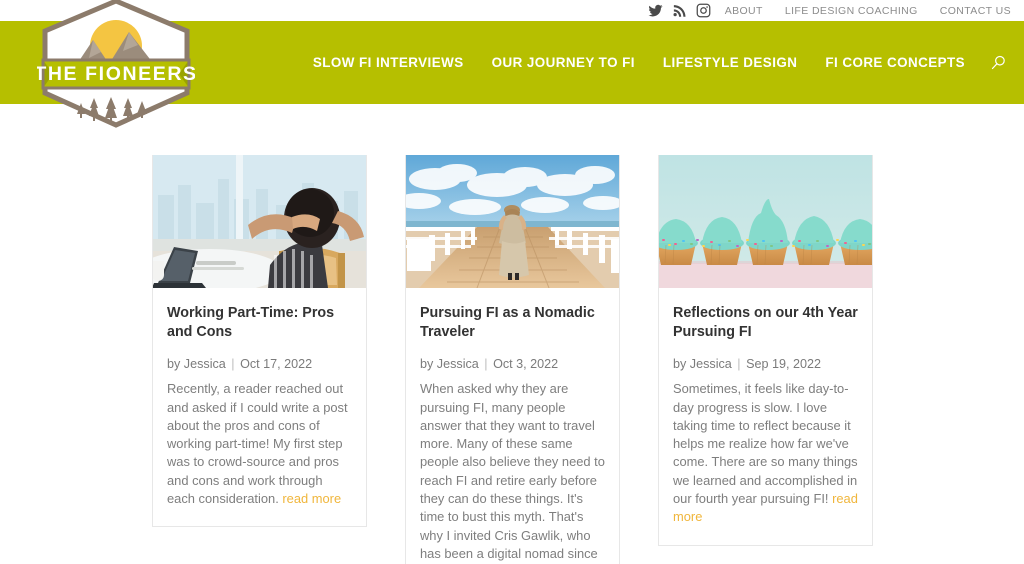  What do you see at coordinates (655, 10) in the screenshot?
I see `twitter-icon` at bounding box center [655, 10].